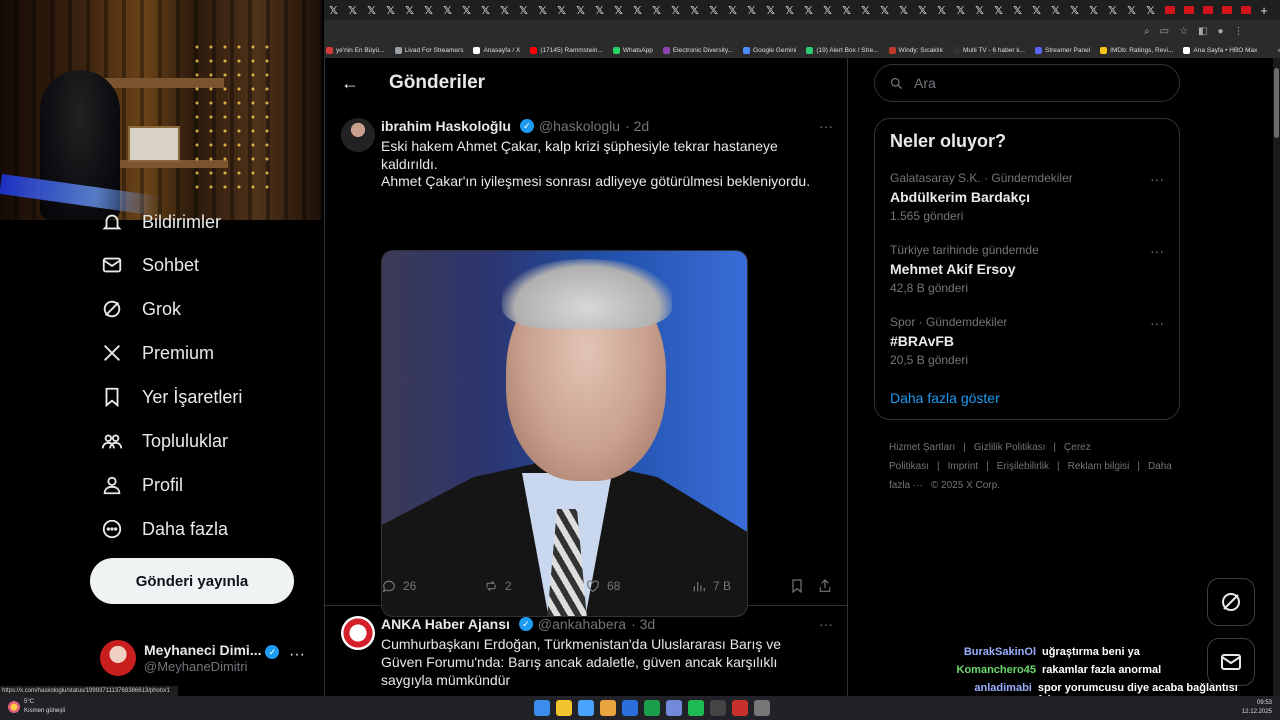 Image resolution: width=1280 pixels, height=720 pixels. I want to click on star-icon: ☆, so click(1183, 31).